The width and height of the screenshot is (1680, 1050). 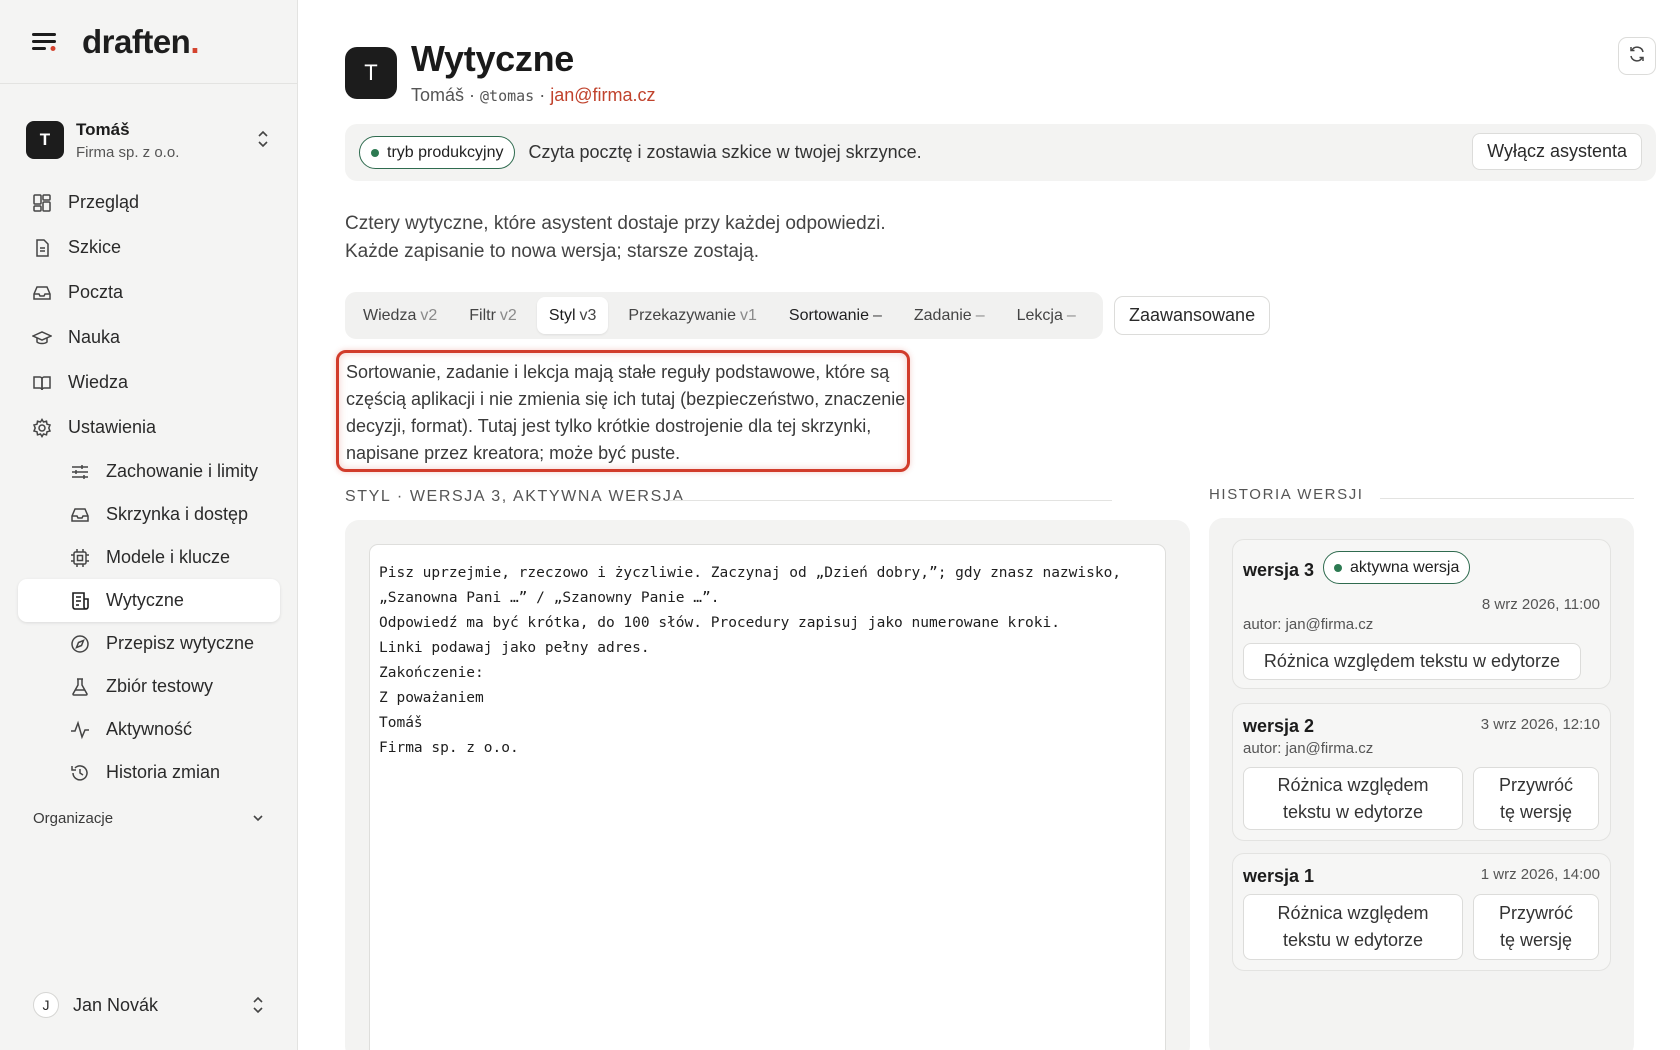 What do you see at coordinates (149, 818) in the screenshot?
I see `organizations-toggle: Organizacje` at bounding box center [149, 818].